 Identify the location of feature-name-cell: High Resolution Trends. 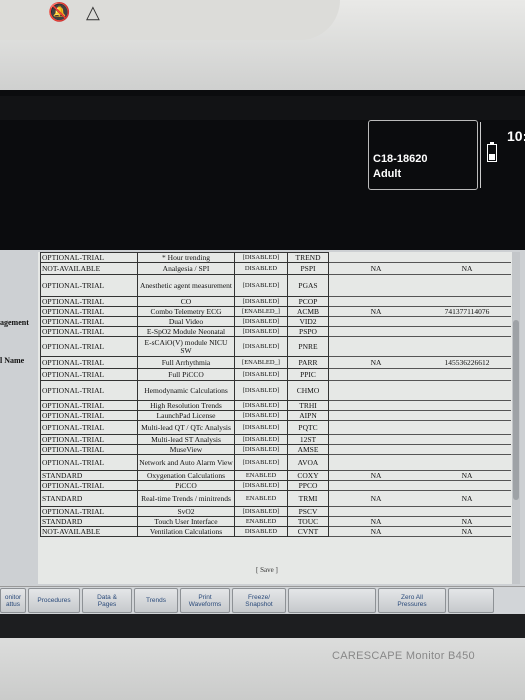
(186, 405).